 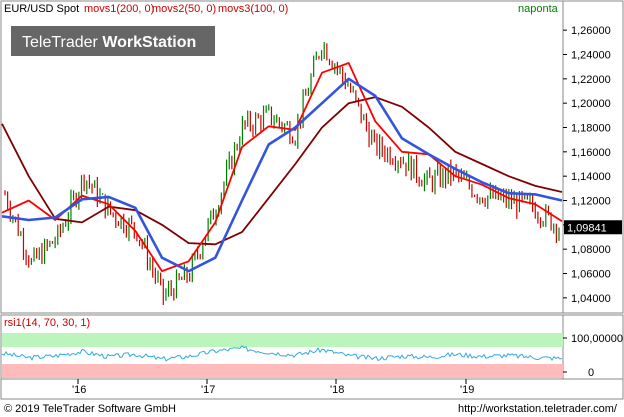 What do you see at coordinates (62, 42) in the screenshot?
I see `watermark-part1: TeleTrader` at bounding box center [62, 42].